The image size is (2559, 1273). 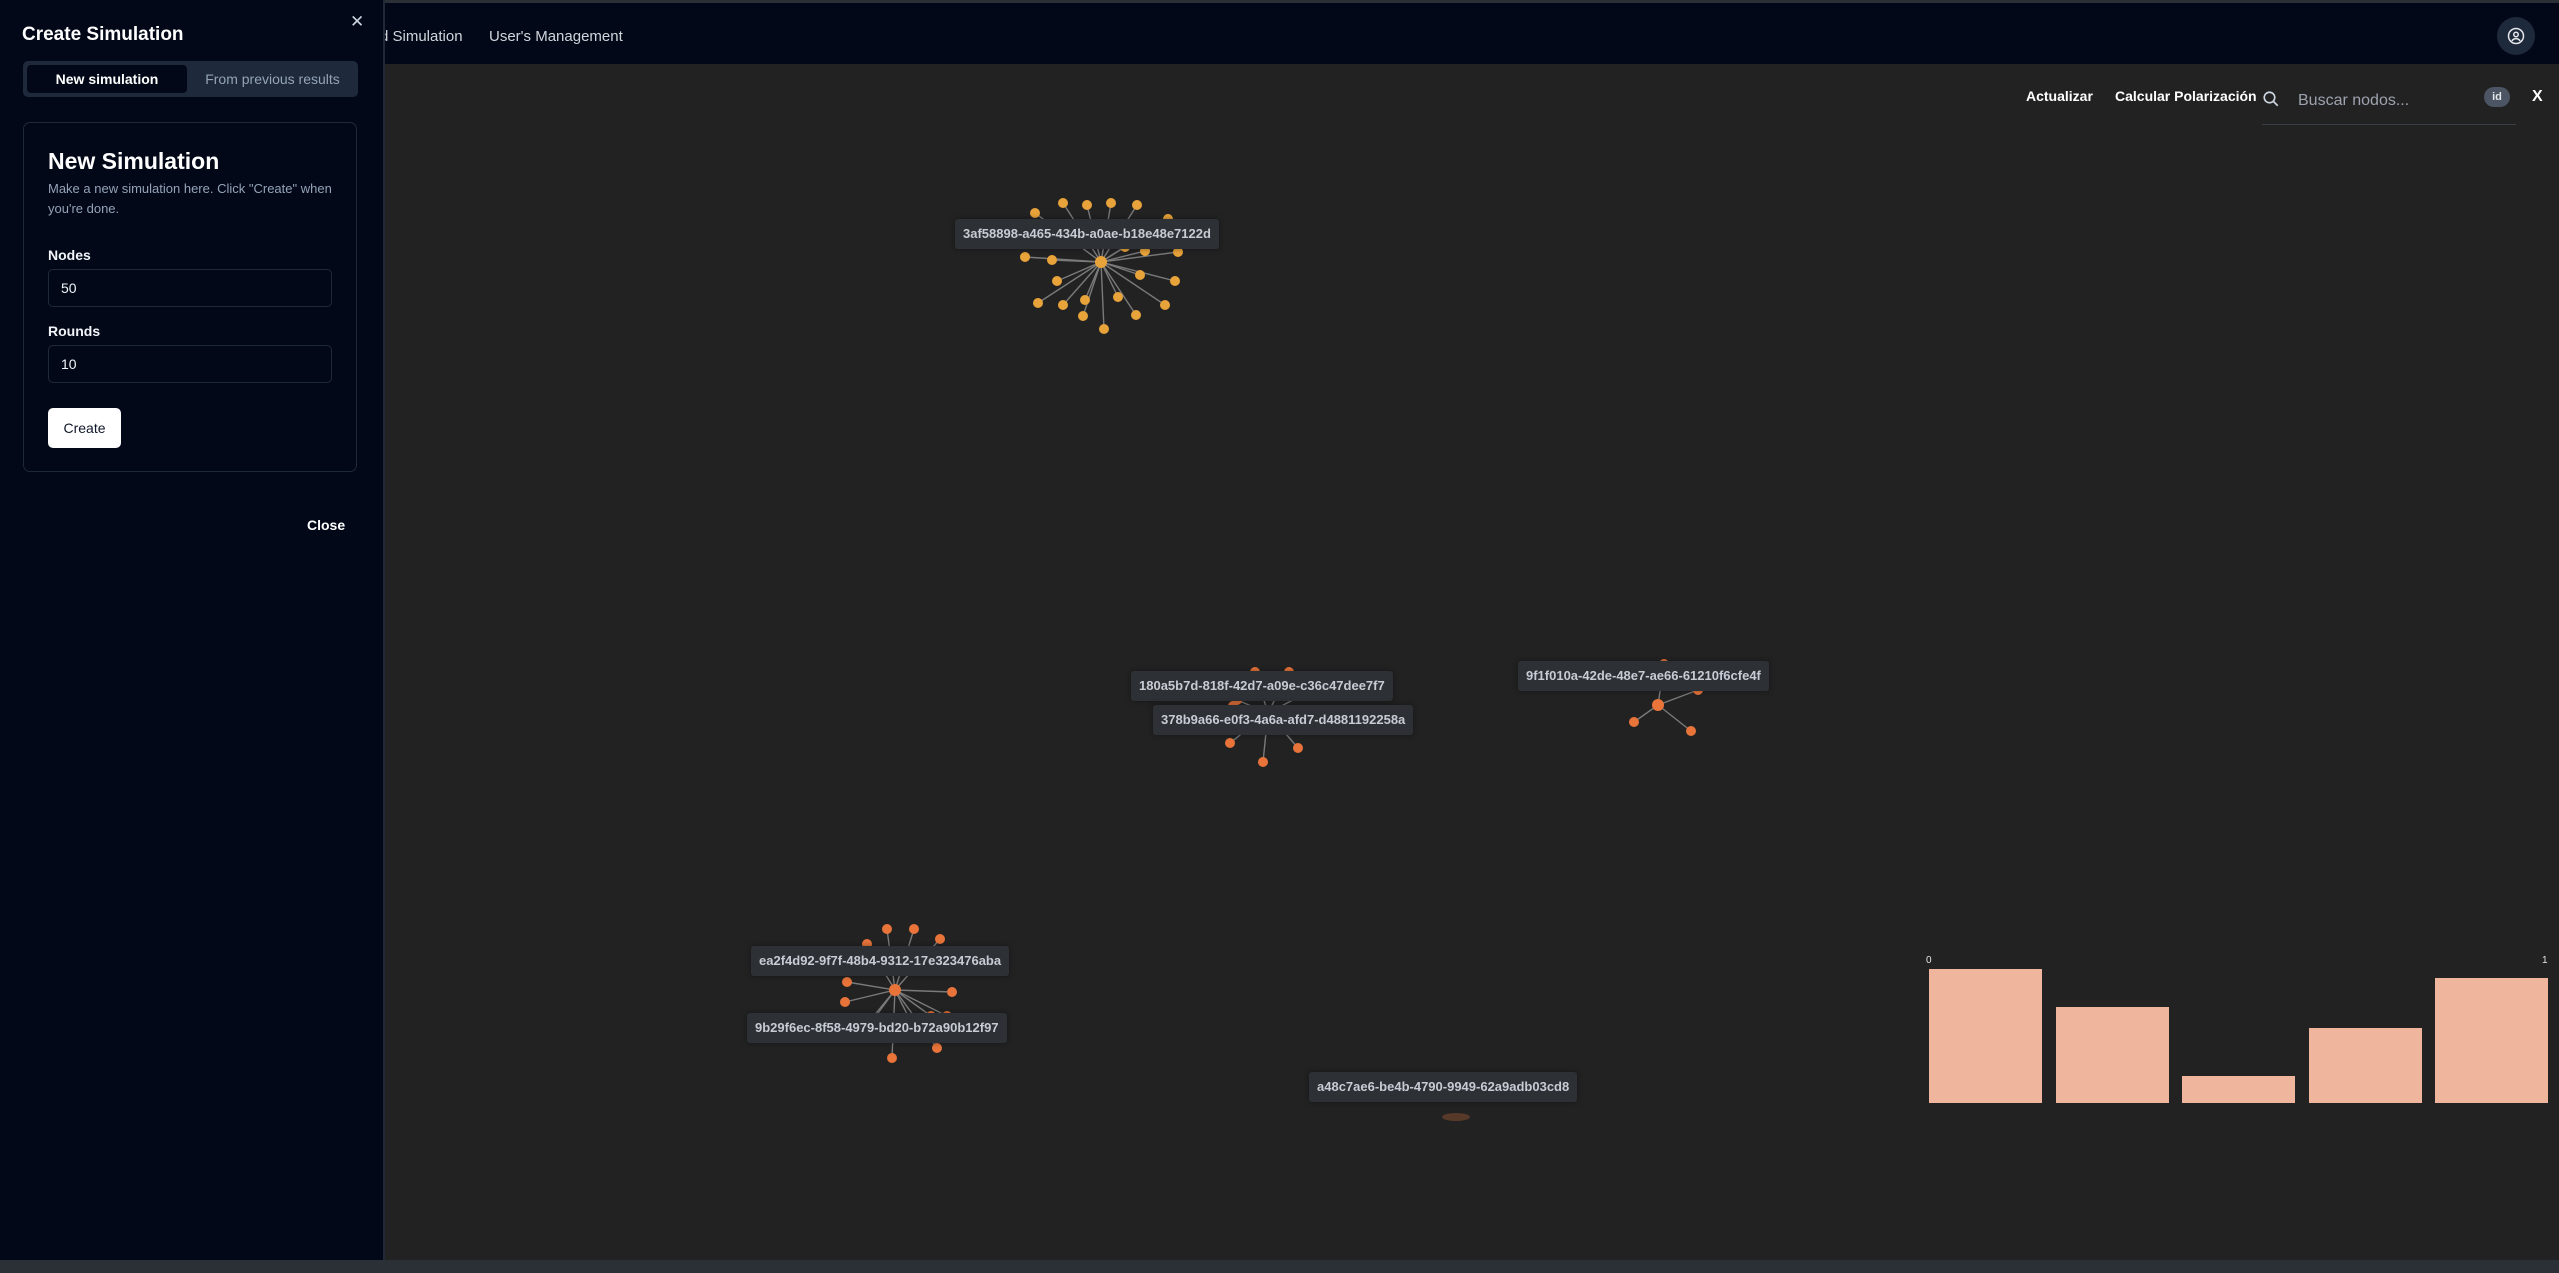 I want to click on nodes-label: Nodes, so click(x=69, y=255).